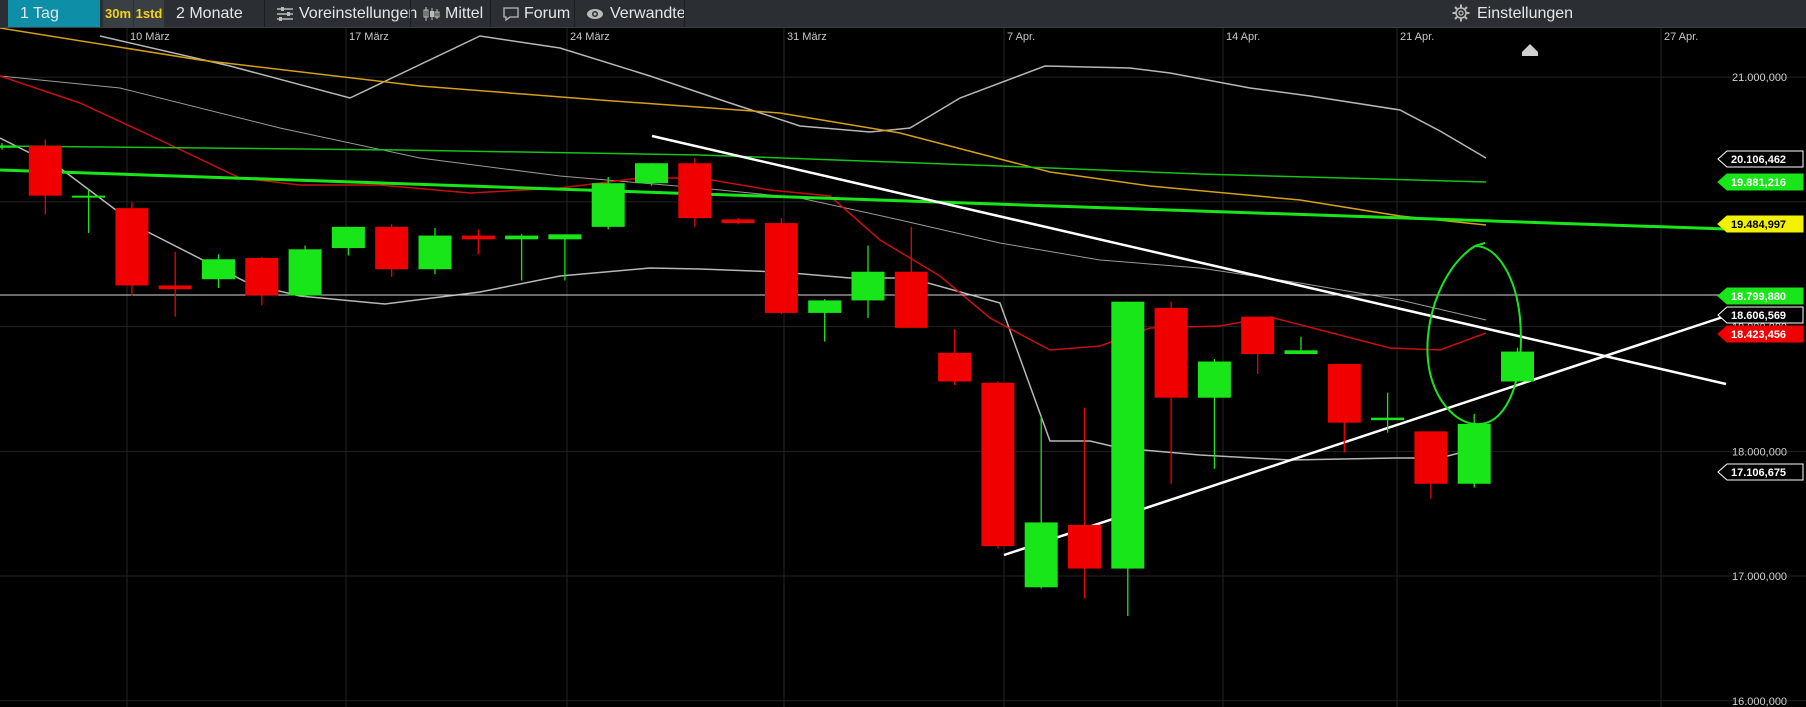 This screenshot has height=707, width=1806. What do you see at coordinates (1759, 78) in the screenshot?
I see `y-tick-label: 21.000,000` at bounding box center [1759, 78].